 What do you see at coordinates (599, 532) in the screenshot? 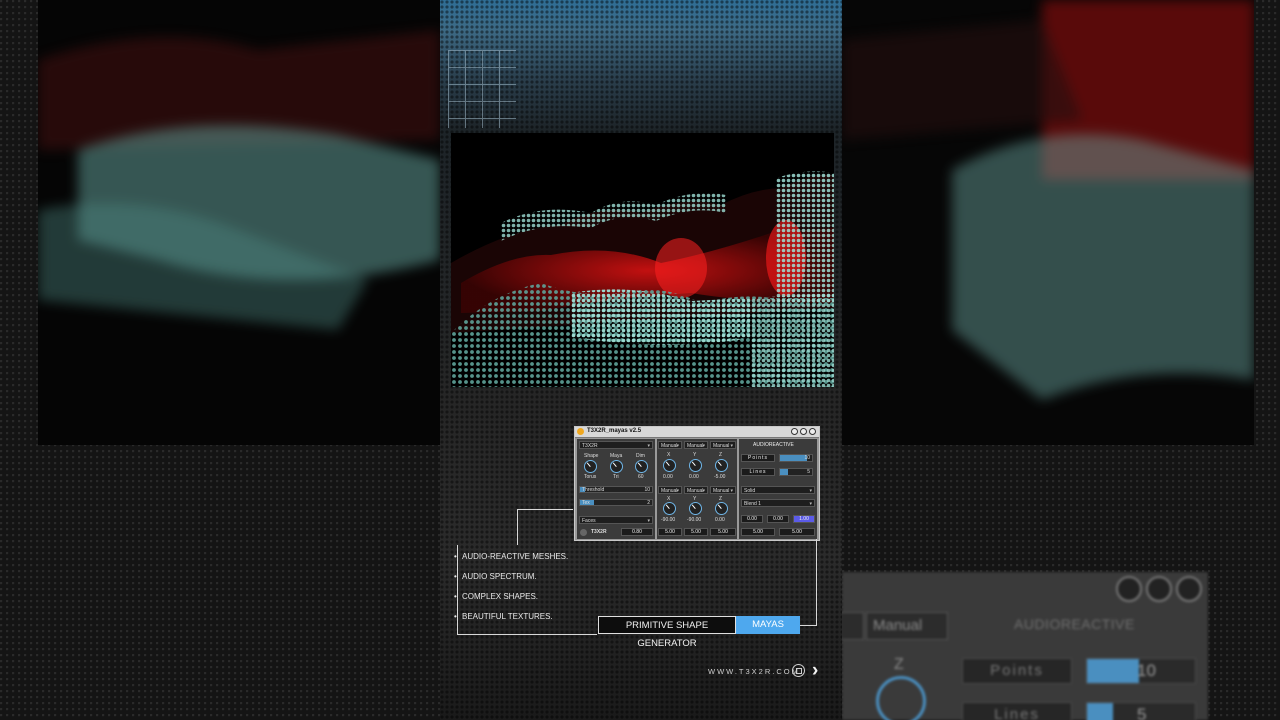
I see `t3x2r-label: T3X2R` at bounding box center [599, 532].